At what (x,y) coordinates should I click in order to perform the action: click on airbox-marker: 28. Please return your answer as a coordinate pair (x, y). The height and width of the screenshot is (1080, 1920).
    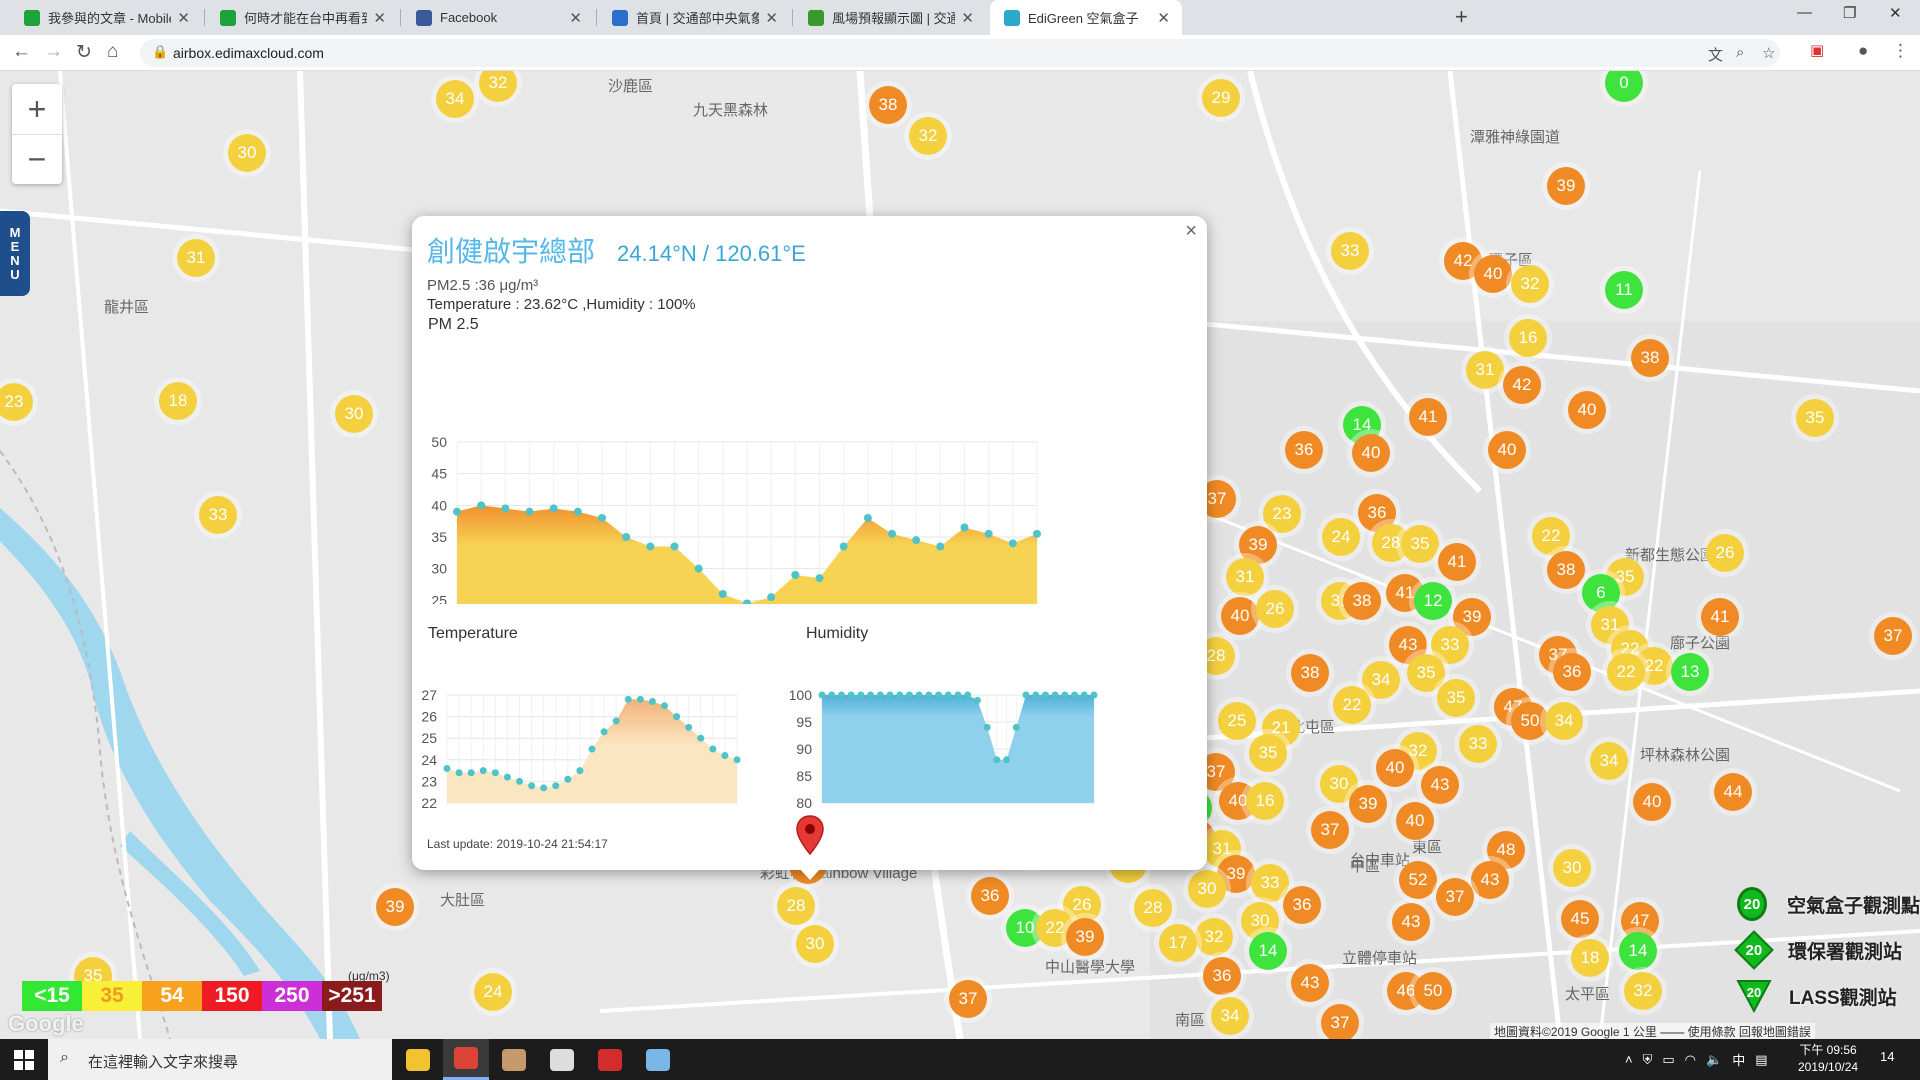
    Looking at the image, I should click on (796, 906).